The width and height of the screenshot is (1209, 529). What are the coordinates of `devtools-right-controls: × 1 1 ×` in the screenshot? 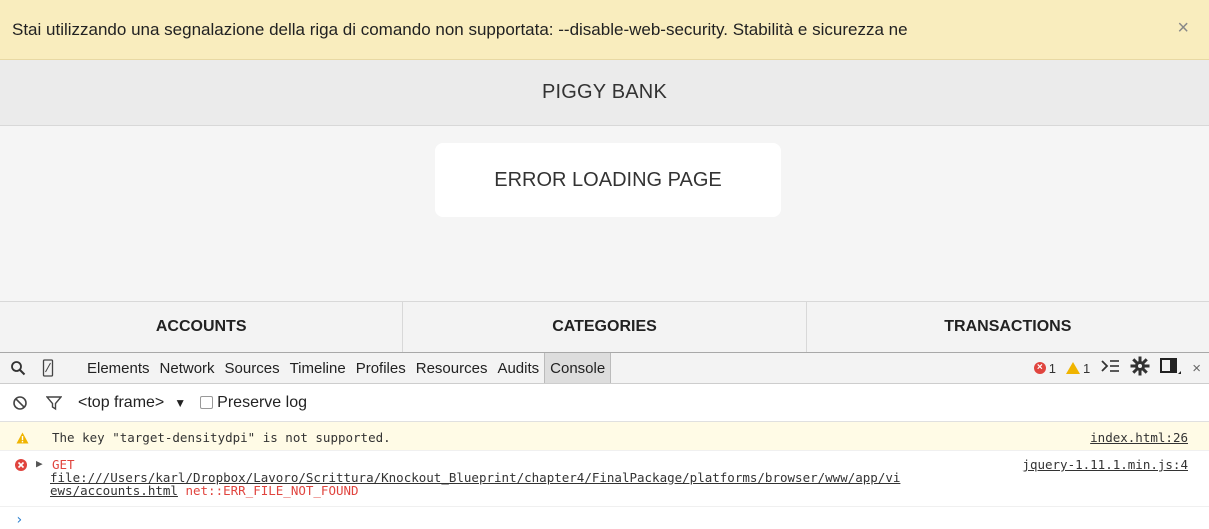 It's located at (1117, 368).